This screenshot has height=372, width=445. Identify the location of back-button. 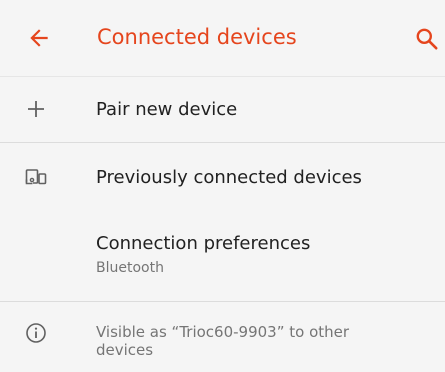
(39, 38).